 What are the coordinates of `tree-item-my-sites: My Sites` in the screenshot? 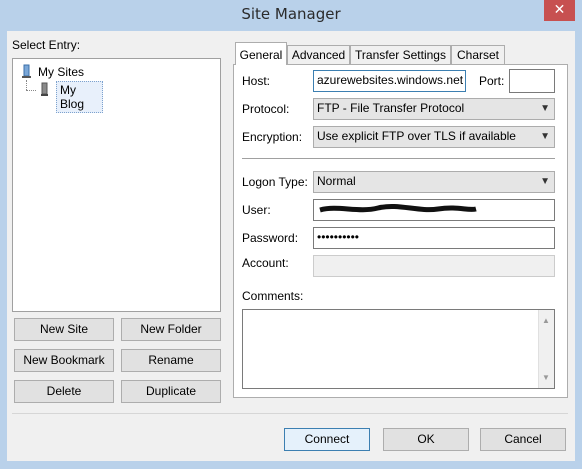 It's located at (70, 72).